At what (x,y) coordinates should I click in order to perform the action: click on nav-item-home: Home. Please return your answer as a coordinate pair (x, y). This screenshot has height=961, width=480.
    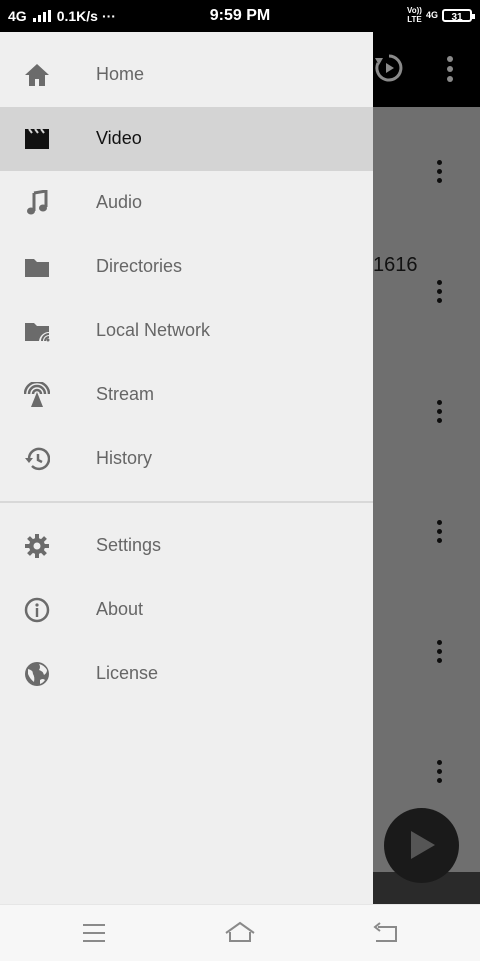
    Looking at the image, I should click on (186, 75).